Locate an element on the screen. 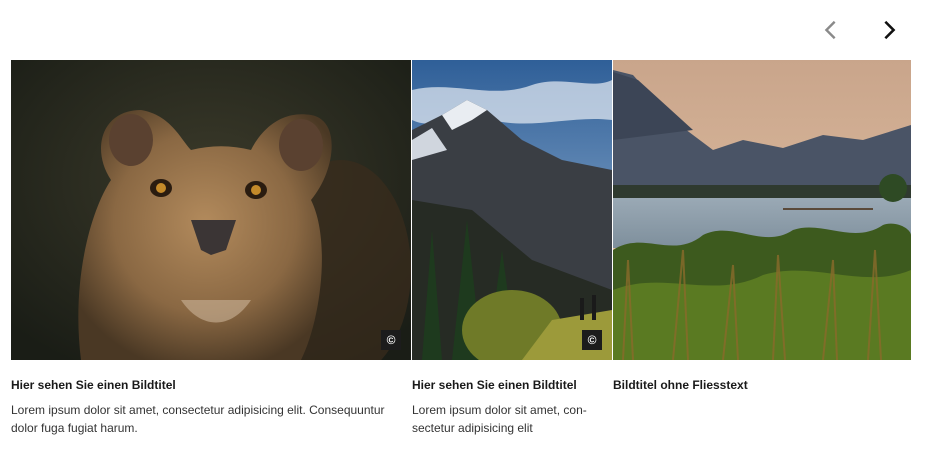 This screenshot has height=474, width=927. mountain-hikers-photo: © is located at coordinates (512, 210).